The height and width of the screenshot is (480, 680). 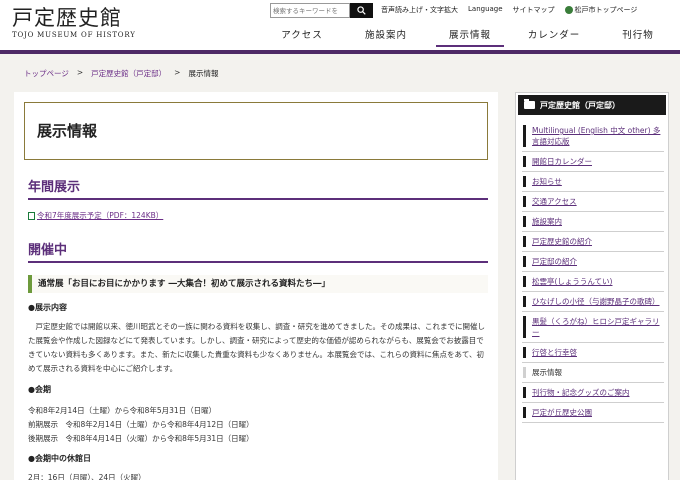 What do you see at coordinates (256, 131) in the screenshot?
I see `page-title-box: 展示情報` at bounding box center [256, 131].